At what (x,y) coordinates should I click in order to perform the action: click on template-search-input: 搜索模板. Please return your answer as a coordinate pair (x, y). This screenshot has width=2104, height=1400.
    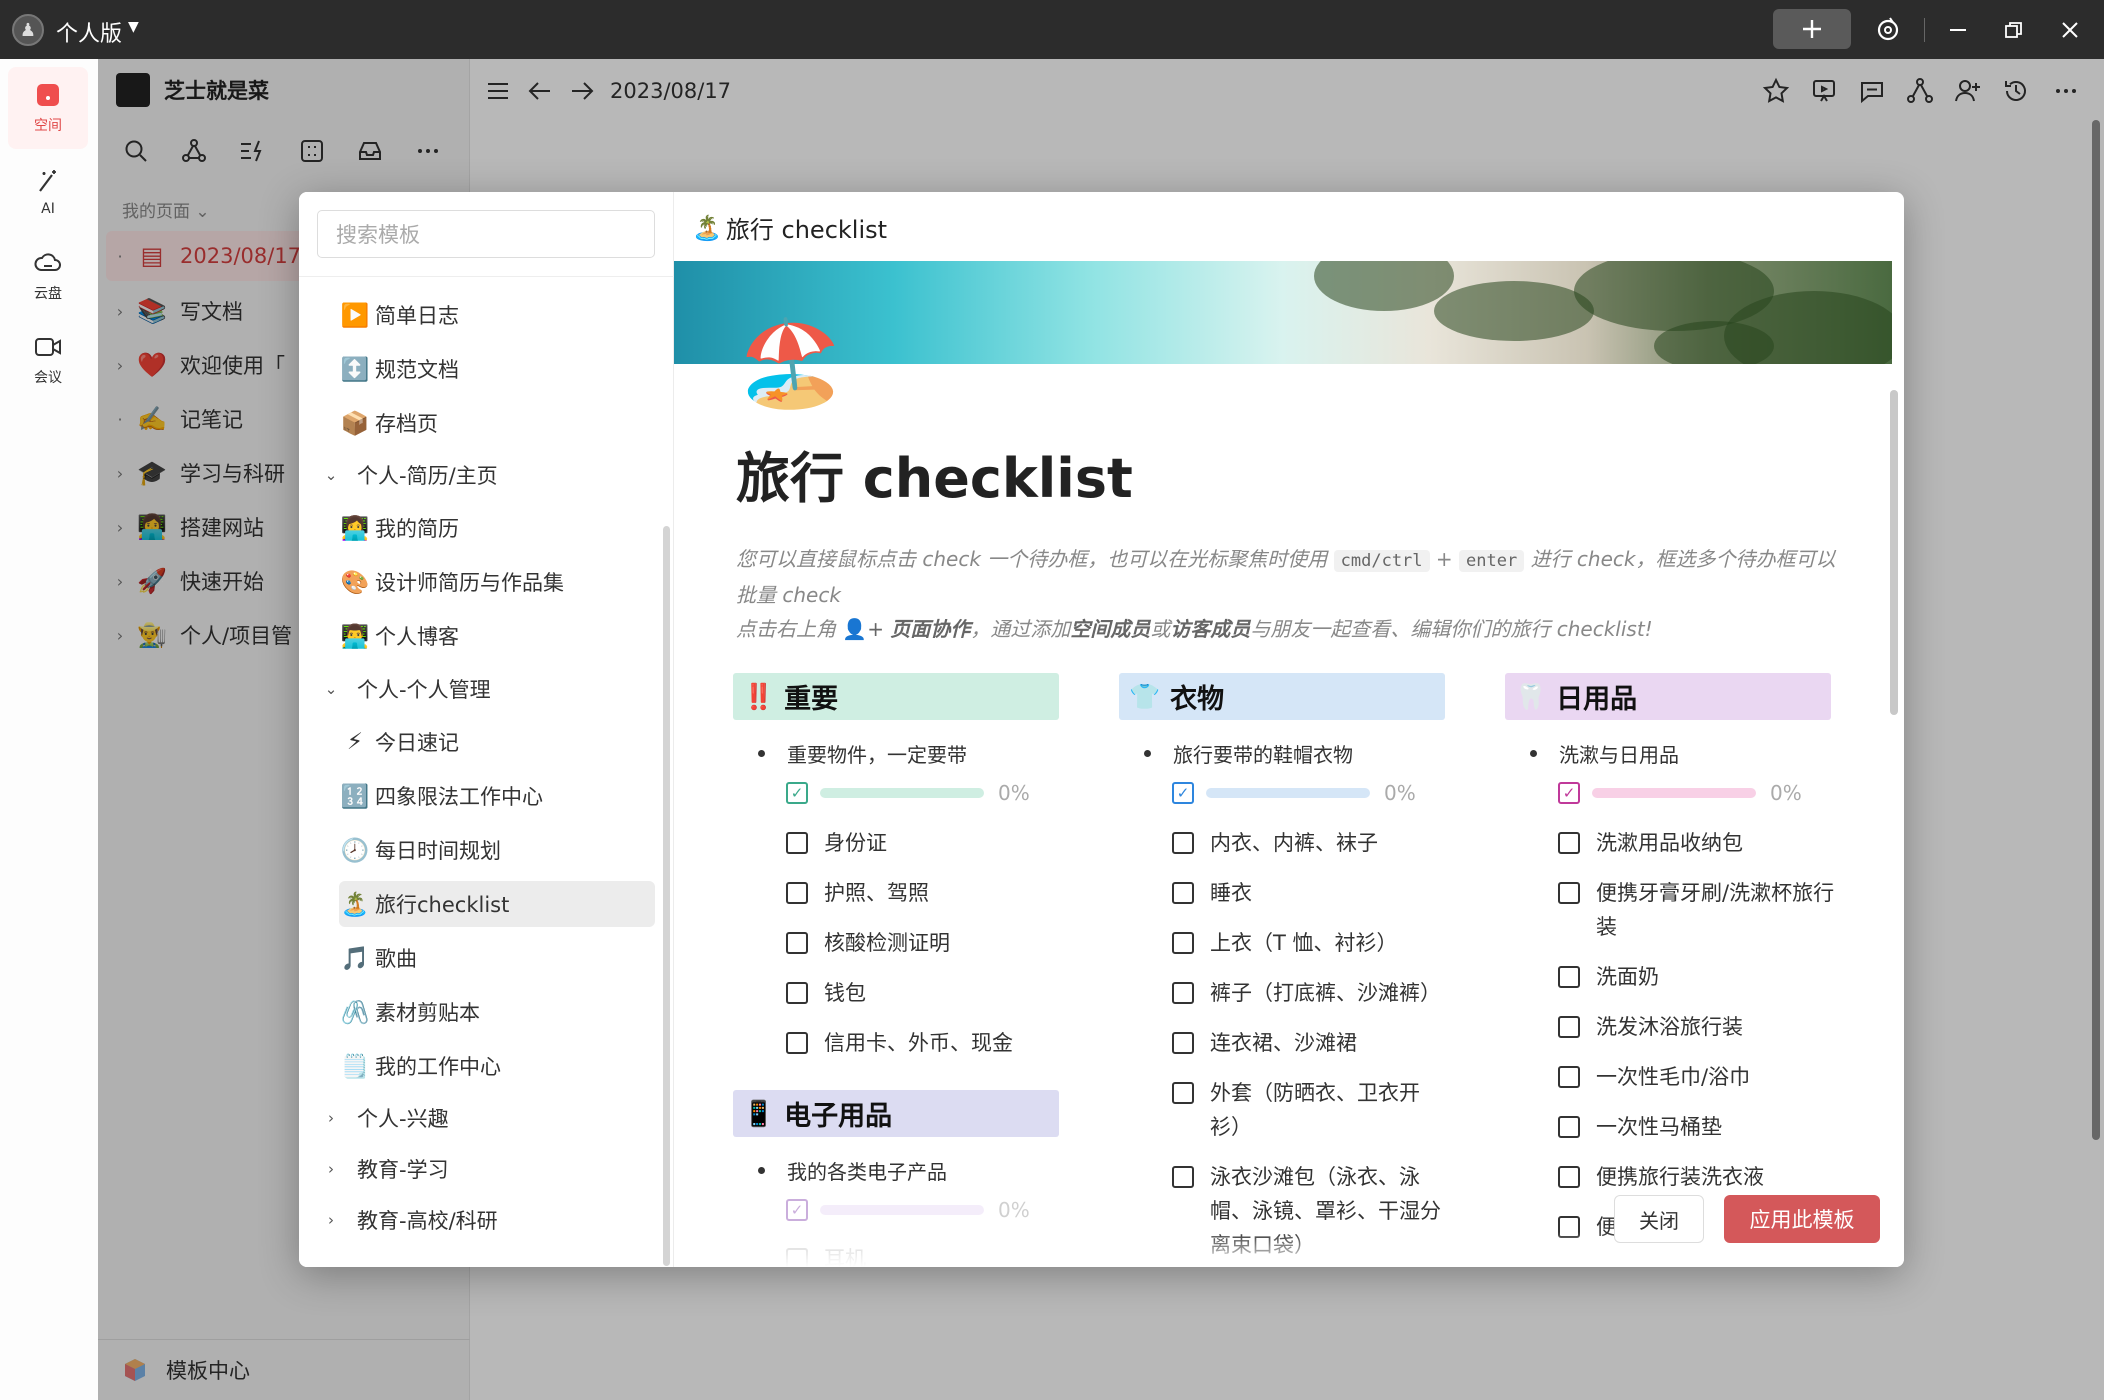
    Looking at the image, I should click on (486, 234).